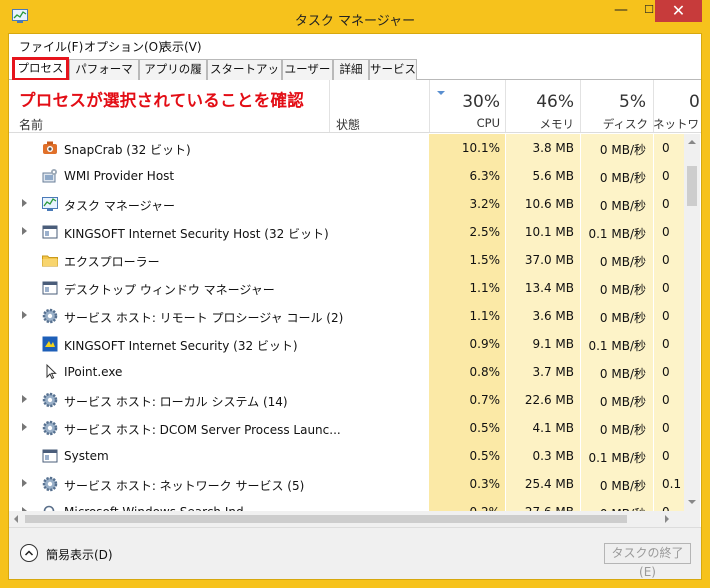 The image size is (710, 588). I want to click on tab-strip: プロセス パフォーマンス アプリの履歴 スタートアップ ユーザー 詳細 サービス, so click(355, 75).